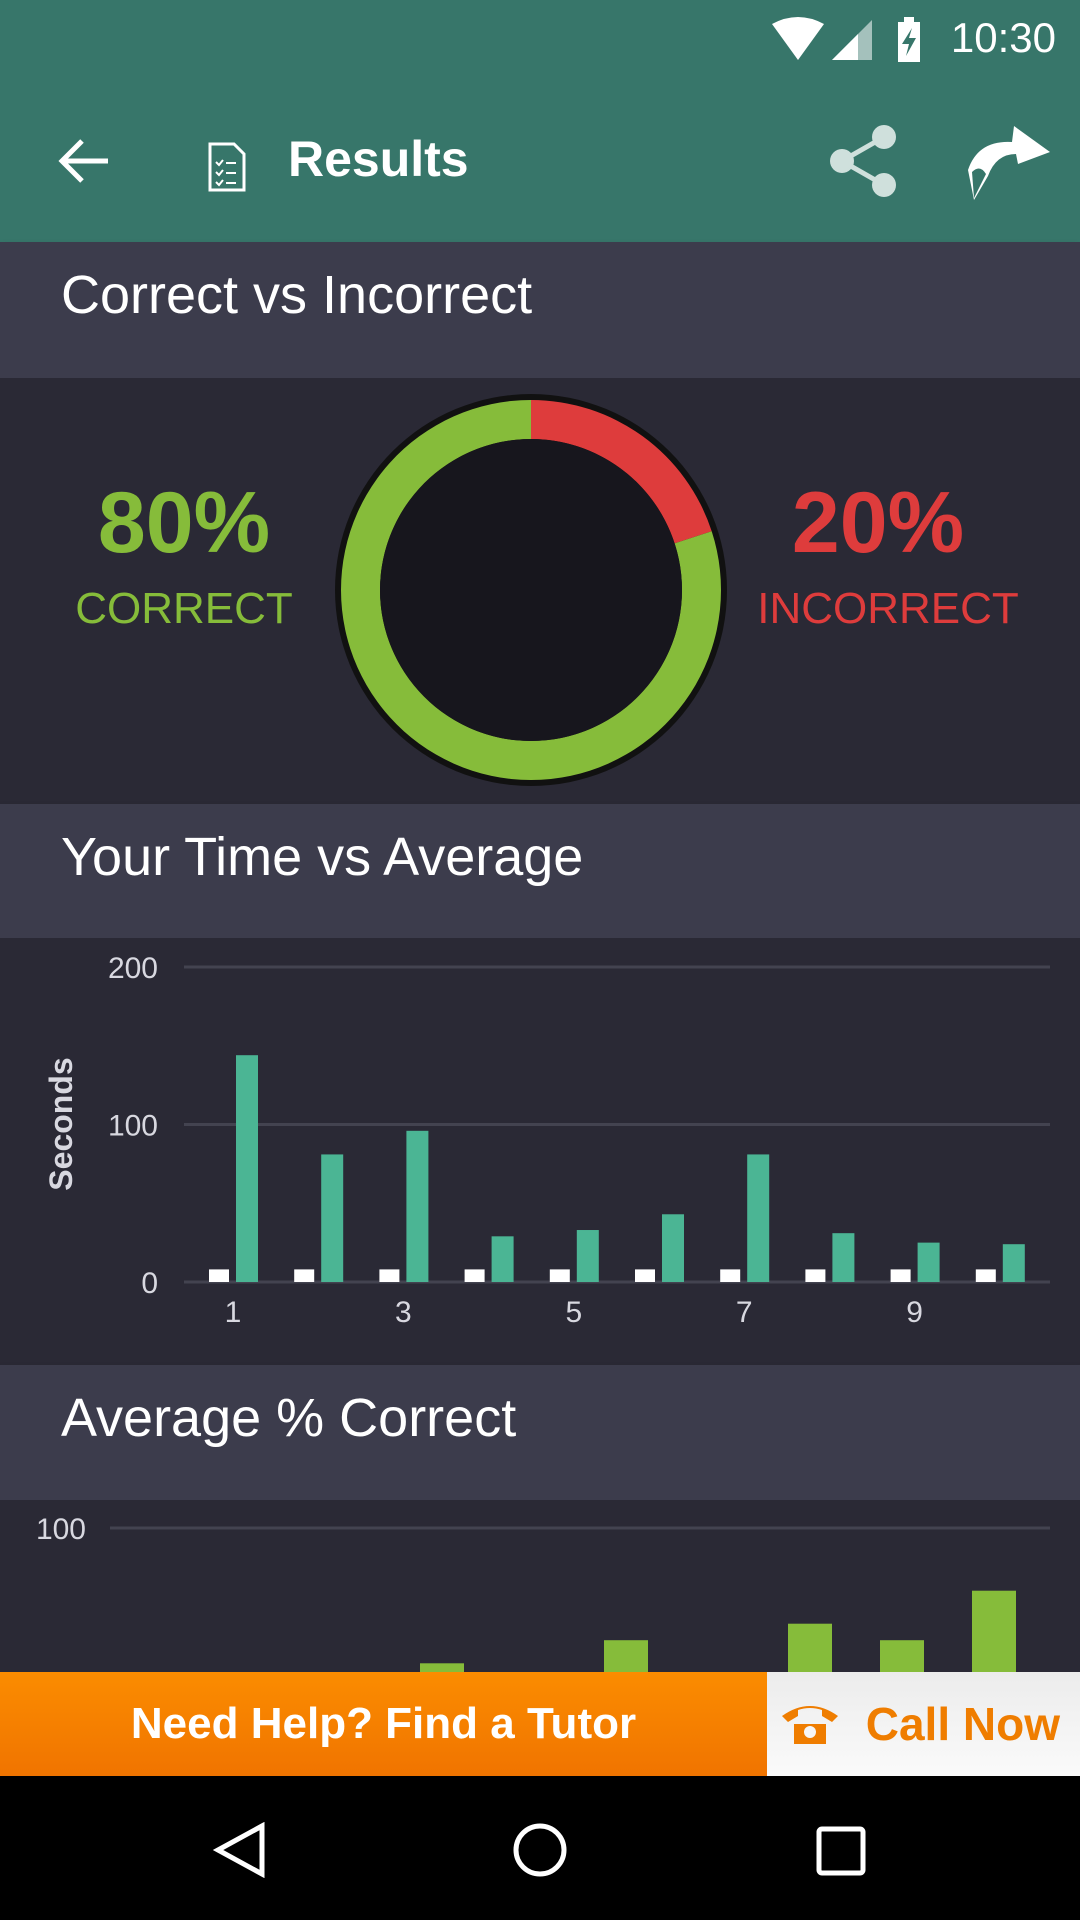  I want to click on navigation-bar, so click(540, 1848).